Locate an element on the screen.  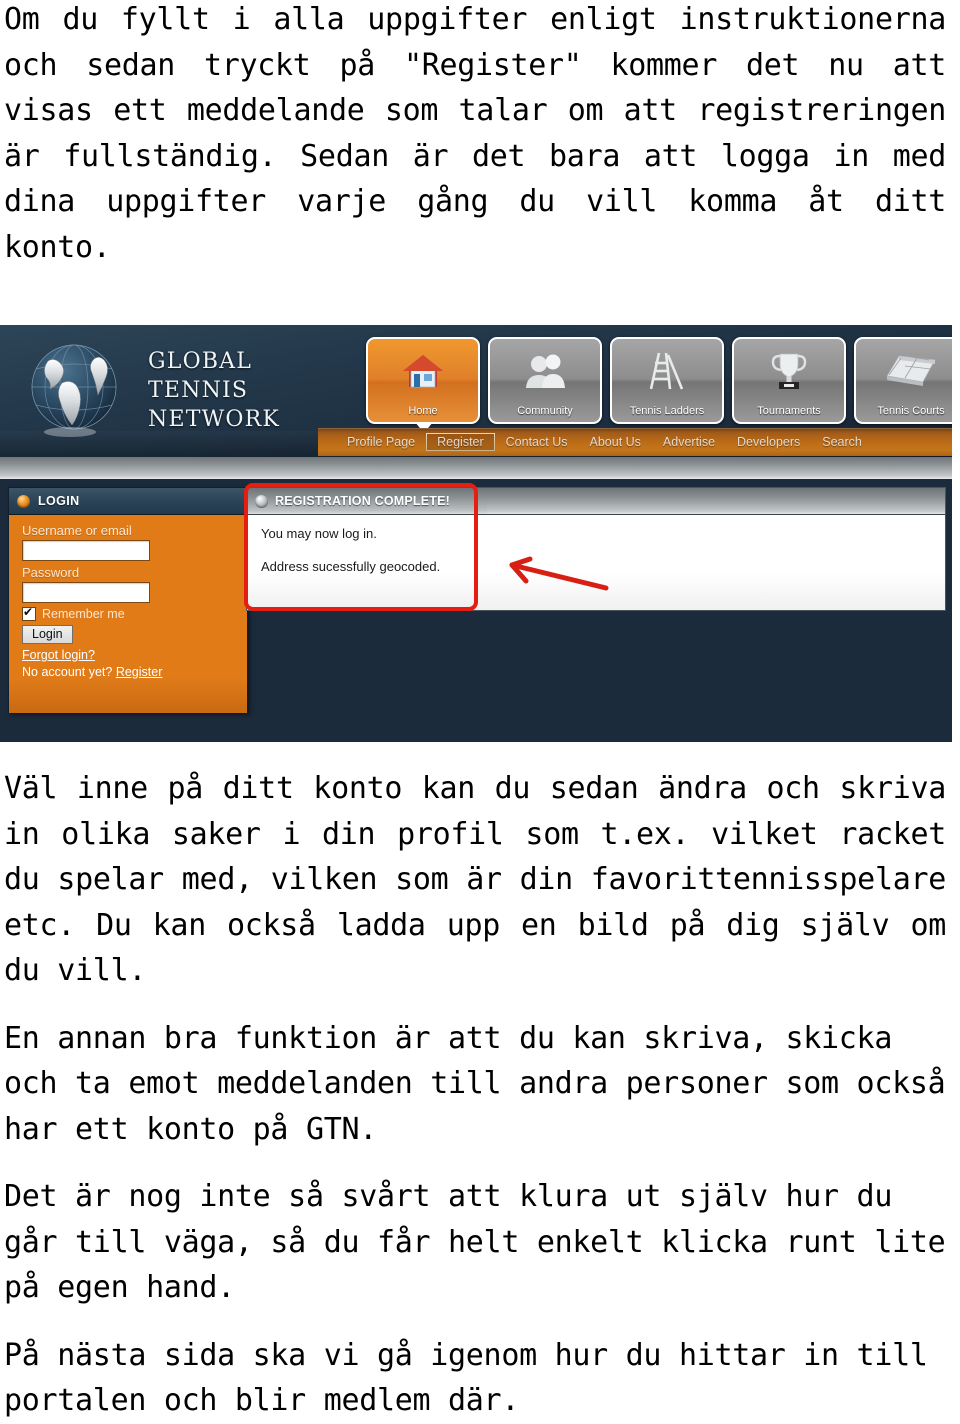
subnav-register: Register is located at coordinates (460, 442).